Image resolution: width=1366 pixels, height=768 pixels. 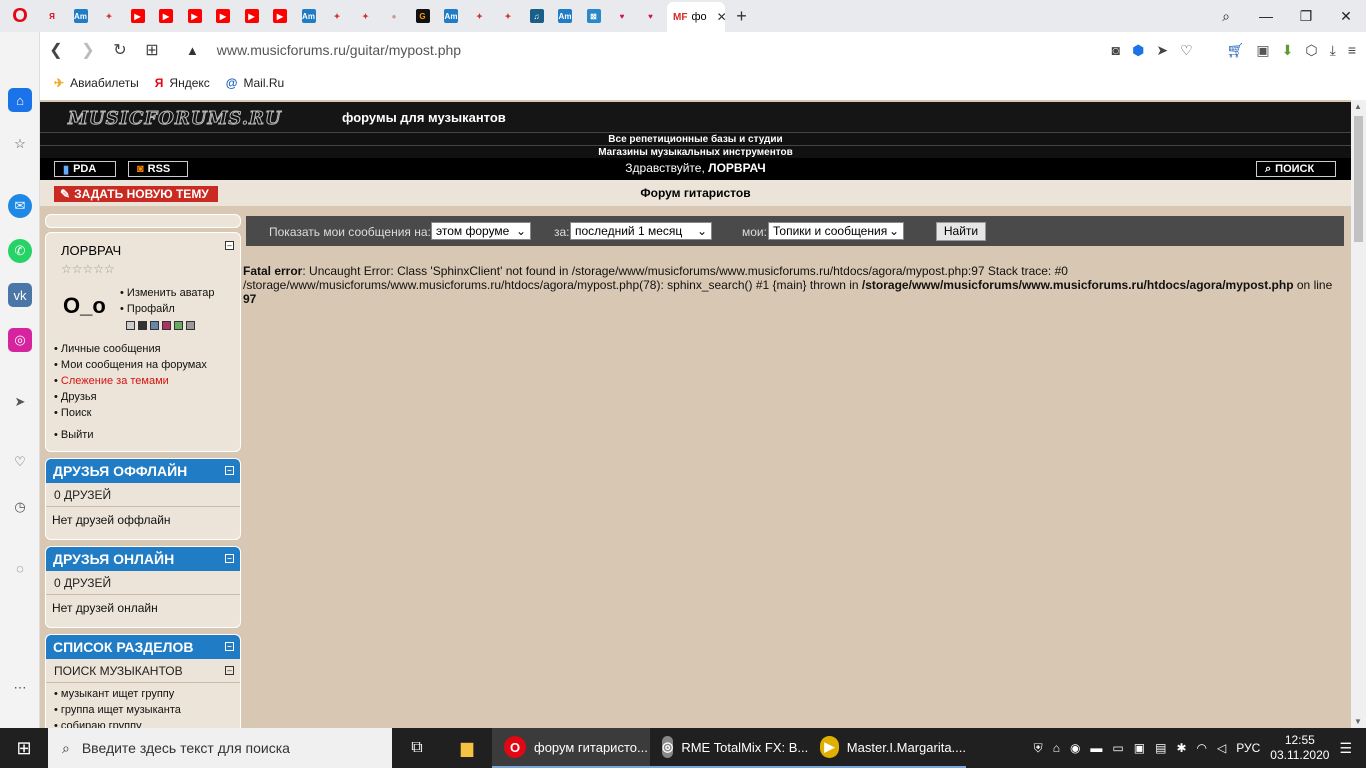 I want to click on bluetooth-icon: ✱, so click(x=1181, y=748).